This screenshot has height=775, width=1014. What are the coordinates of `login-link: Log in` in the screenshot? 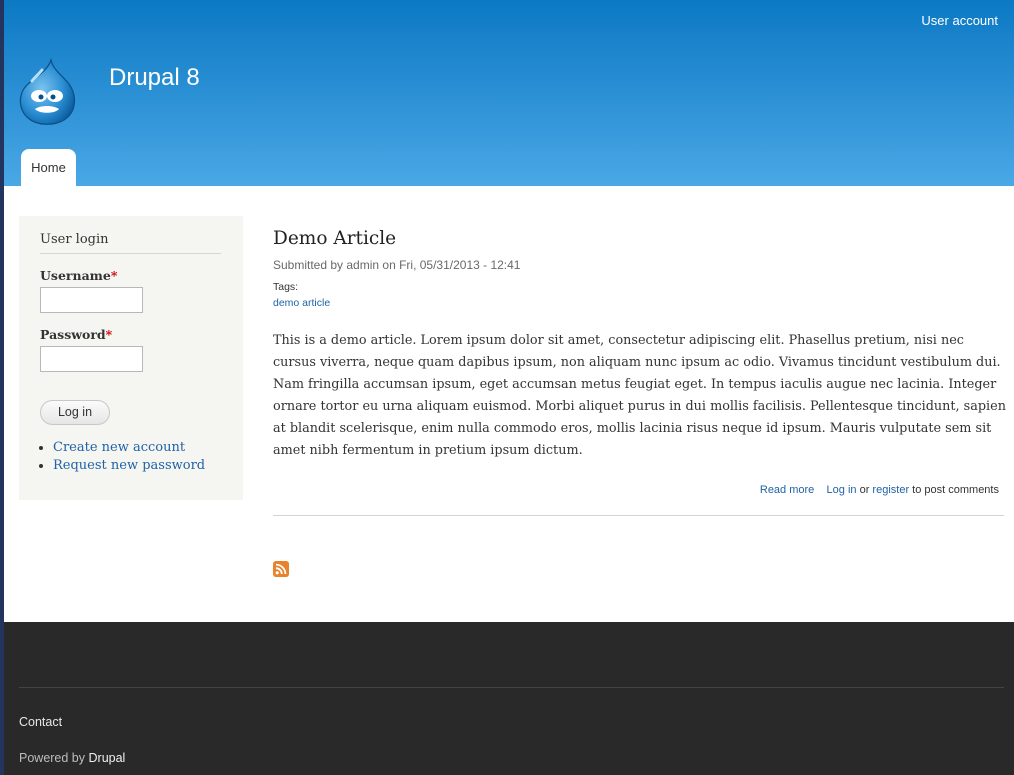 It's located at (842, 490).